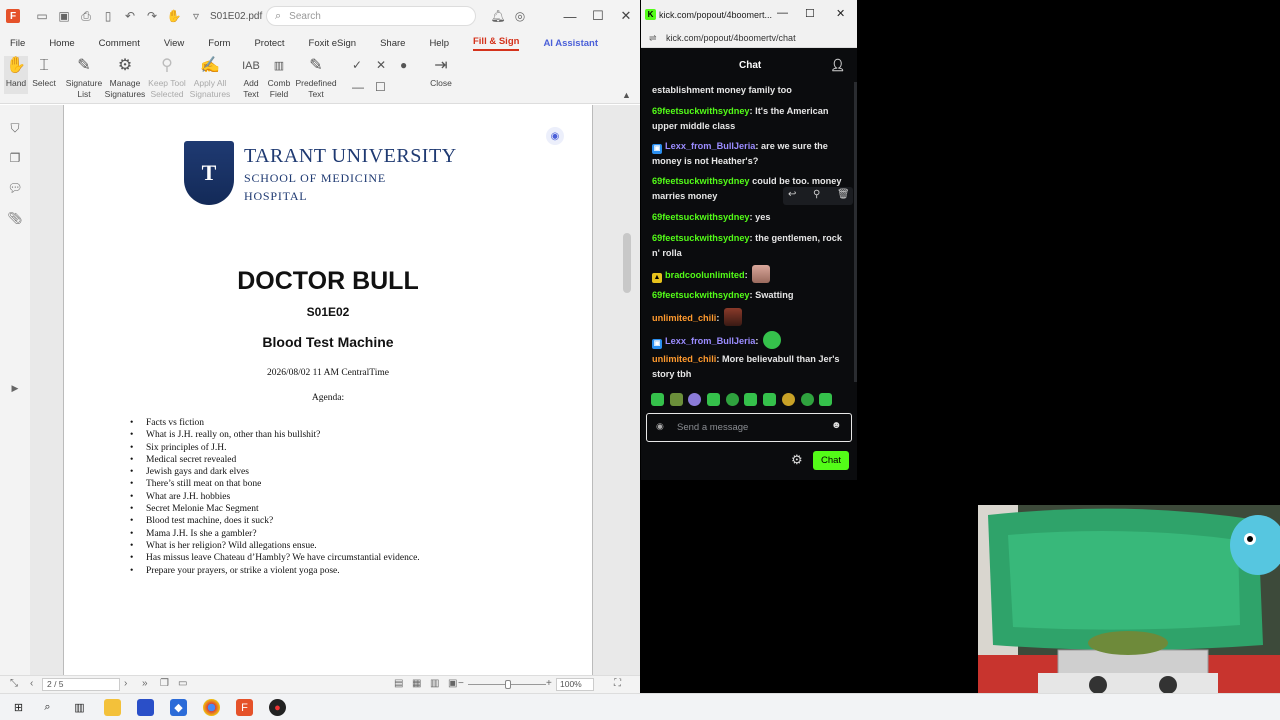 The image size is (1280, 720). I want to click on cross-mark-icon: ✕, so click(381, 65).